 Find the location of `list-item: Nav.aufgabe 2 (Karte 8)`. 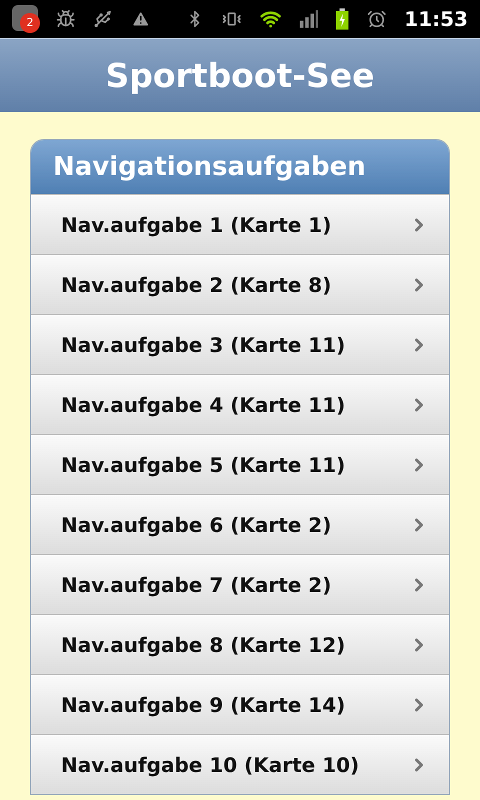

list-item: Nav.aufgabe 2 (Karte 8) is located at coordinates (240, 284).